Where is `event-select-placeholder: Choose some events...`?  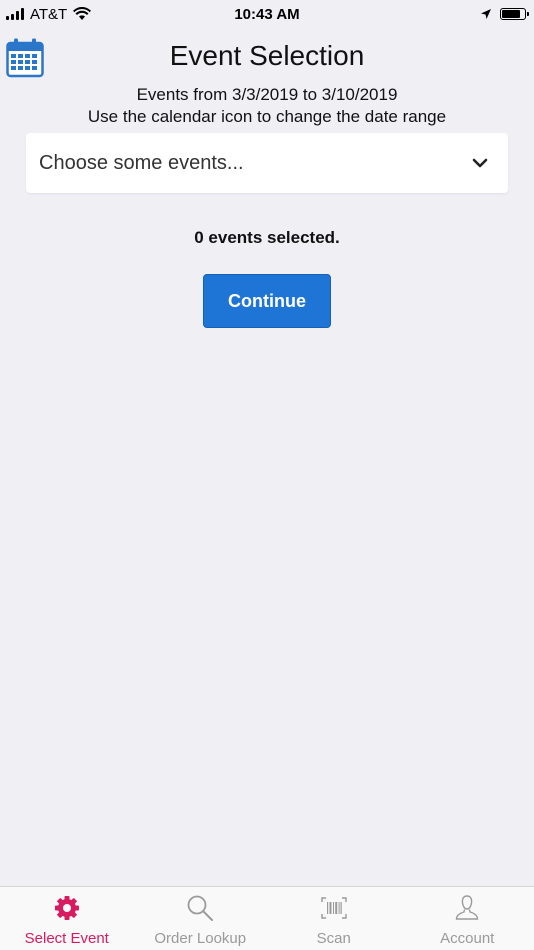 event-select-placeholder: Choose some events... is located at coordinates (141, 162).